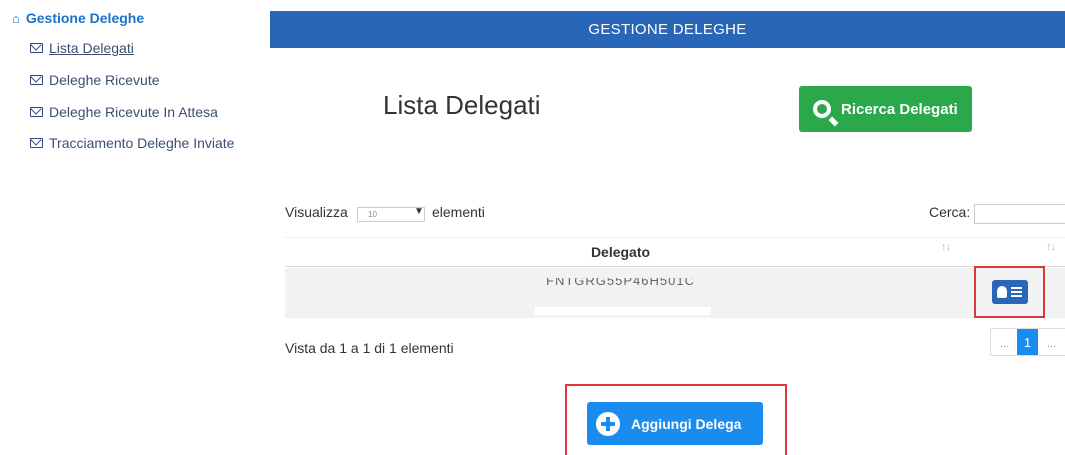 The image size is (1065, 455). Describe the element at coordinates (132, 143) in the screenshot. I see `sidebar-item-tracciamento-deleghe-inviate: Tracciamento Deleghe Inviate` at that location.